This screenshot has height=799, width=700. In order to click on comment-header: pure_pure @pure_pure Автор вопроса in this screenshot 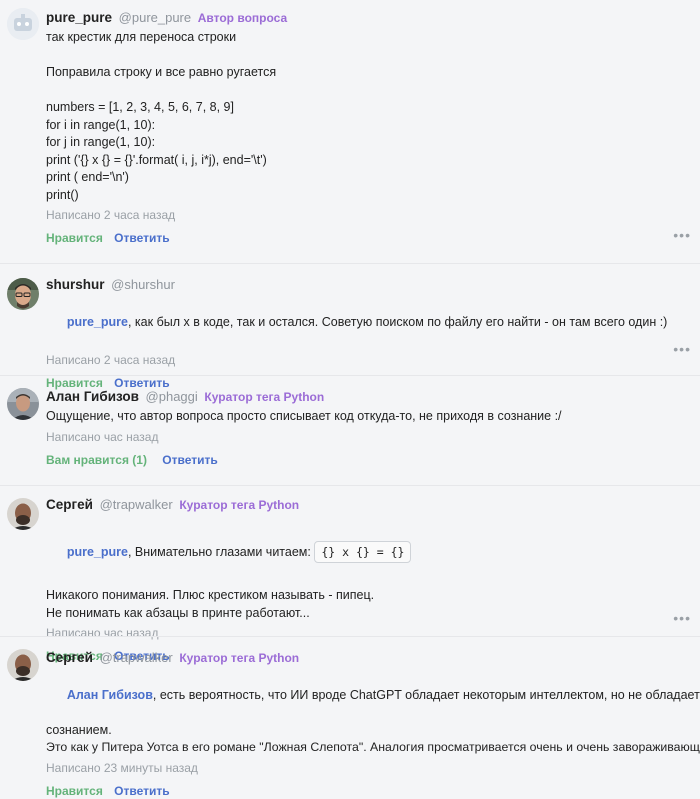, I will do `click(368, 18)`.